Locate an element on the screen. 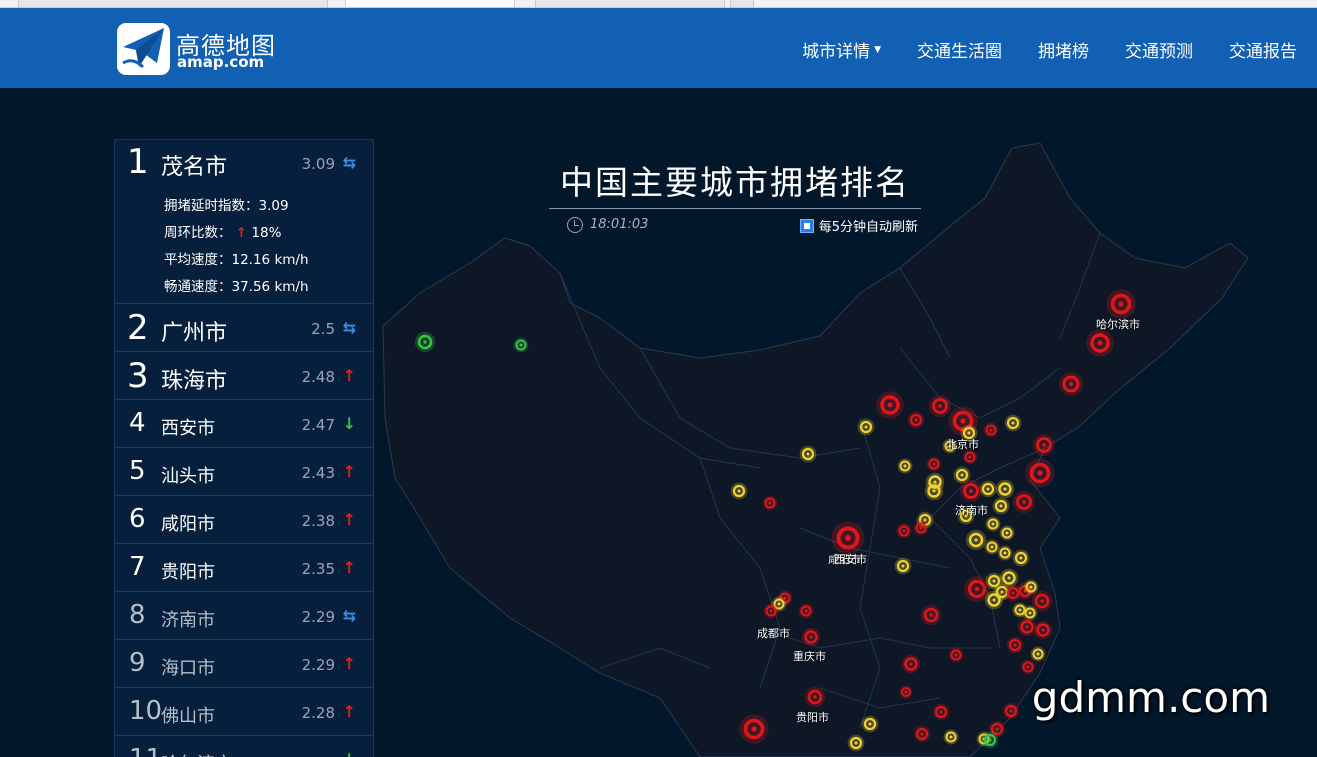  browser-tab-strip is located at coordinates (658, 4).